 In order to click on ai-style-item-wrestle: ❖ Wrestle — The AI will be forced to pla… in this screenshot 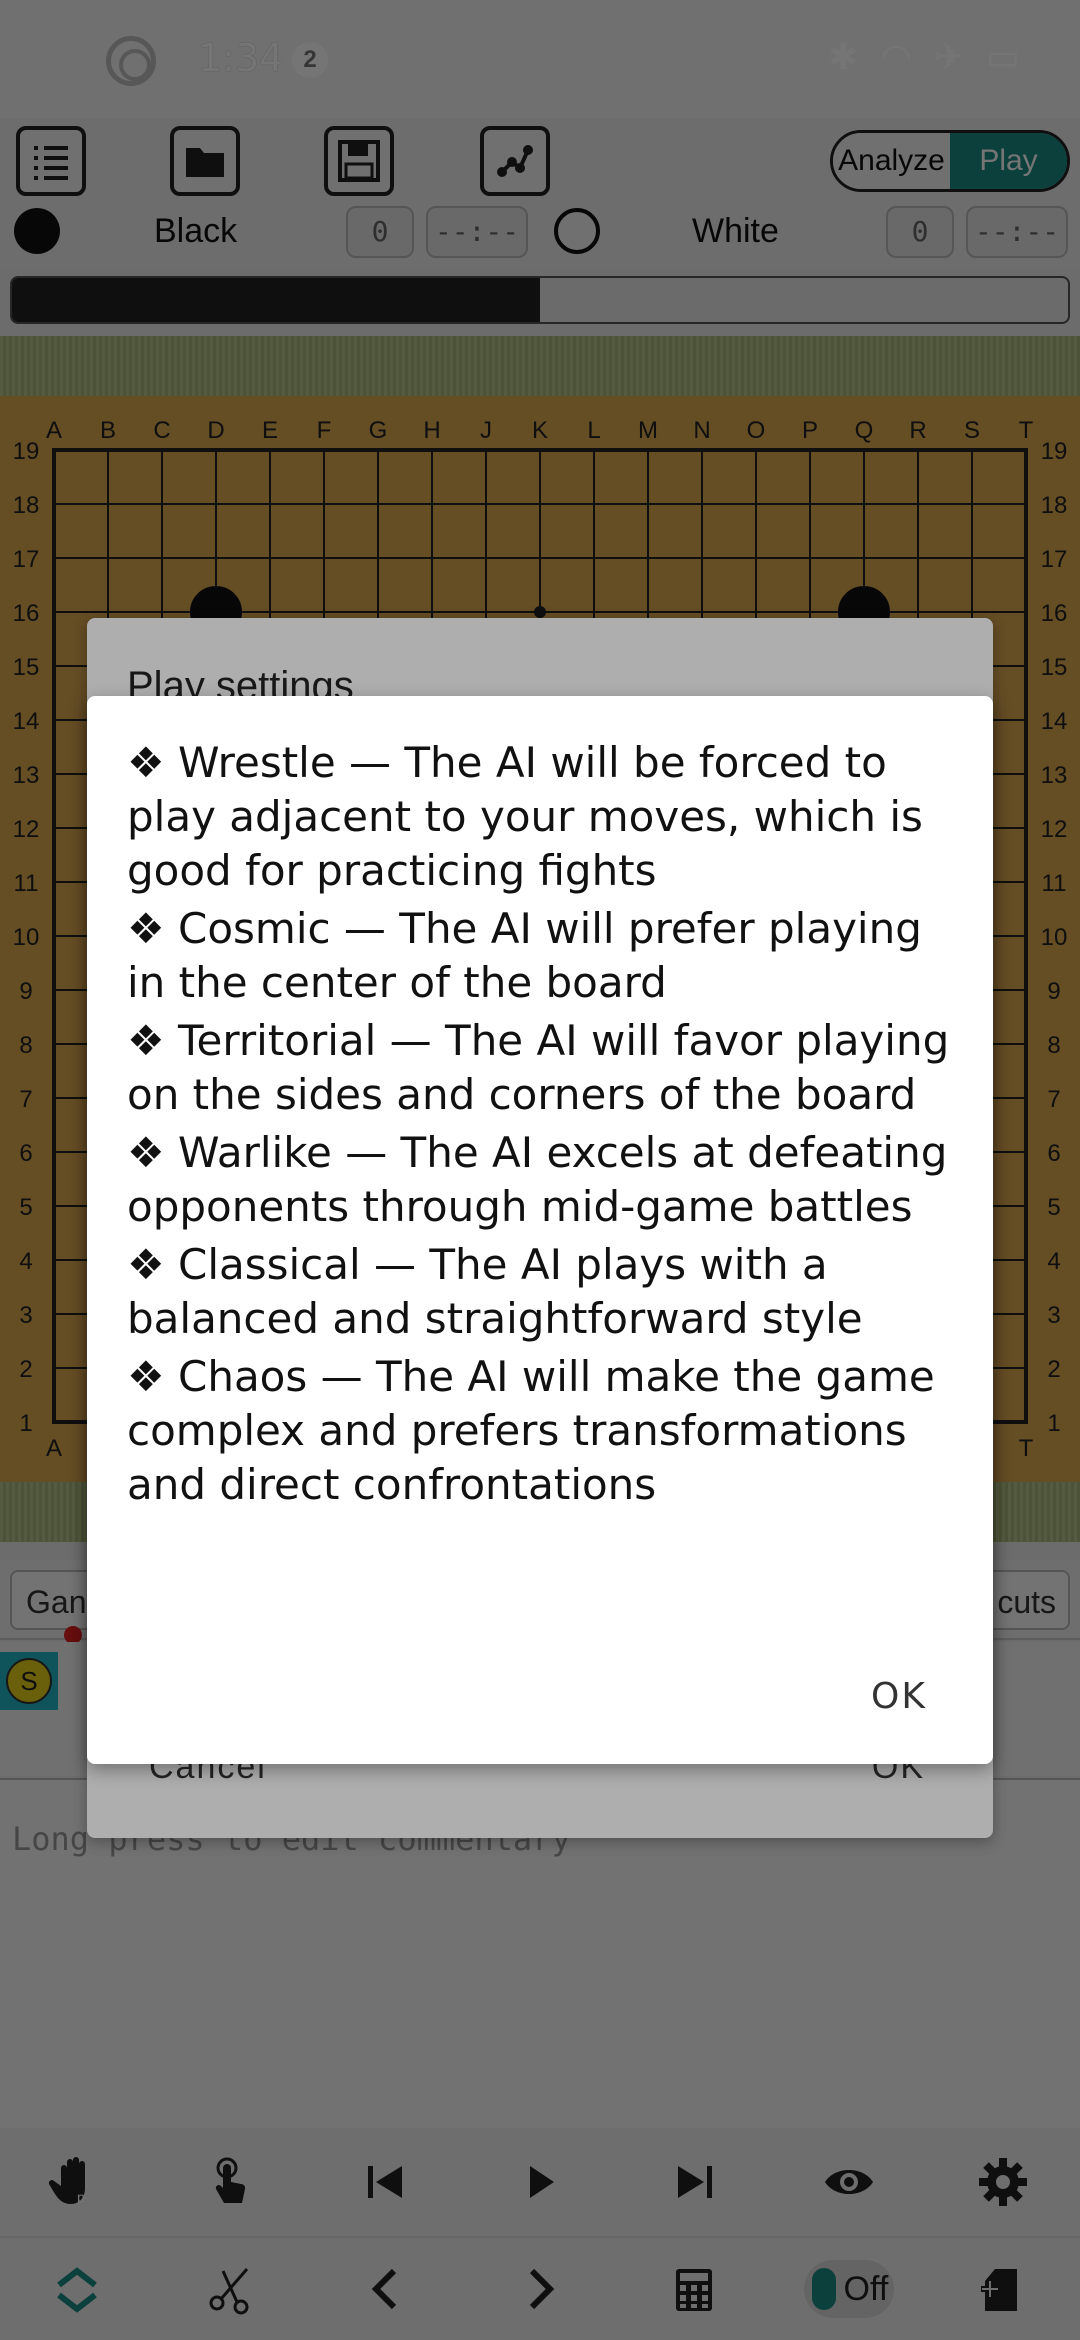, I will do `click(525, 816)`.